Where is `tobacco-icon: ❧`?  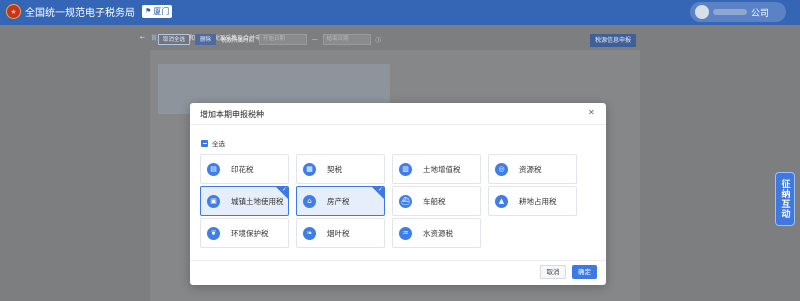
tobacco-icon: ❧ is located at coordinates (309, 233).